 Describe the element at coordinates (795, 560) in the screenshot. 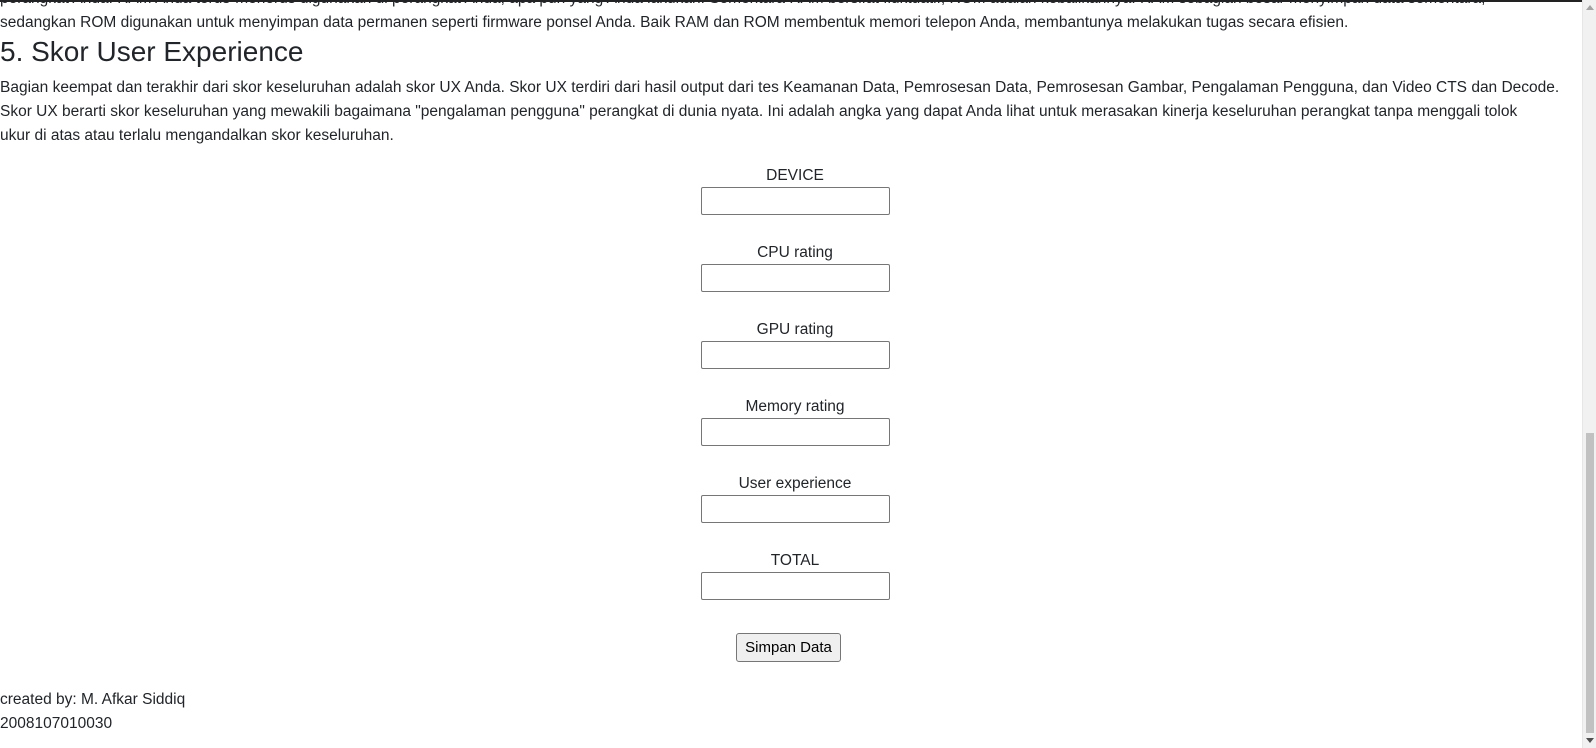

I see `total-label: TOTAL` at that location.